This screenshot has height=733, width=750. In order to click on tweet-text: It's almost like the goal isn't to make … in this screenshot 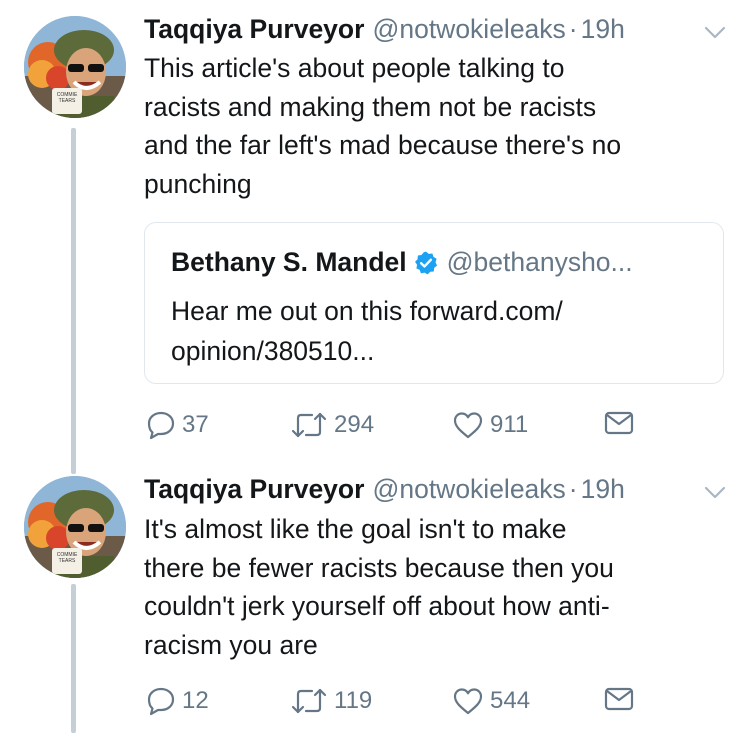, I will do `click(379, 587)`.